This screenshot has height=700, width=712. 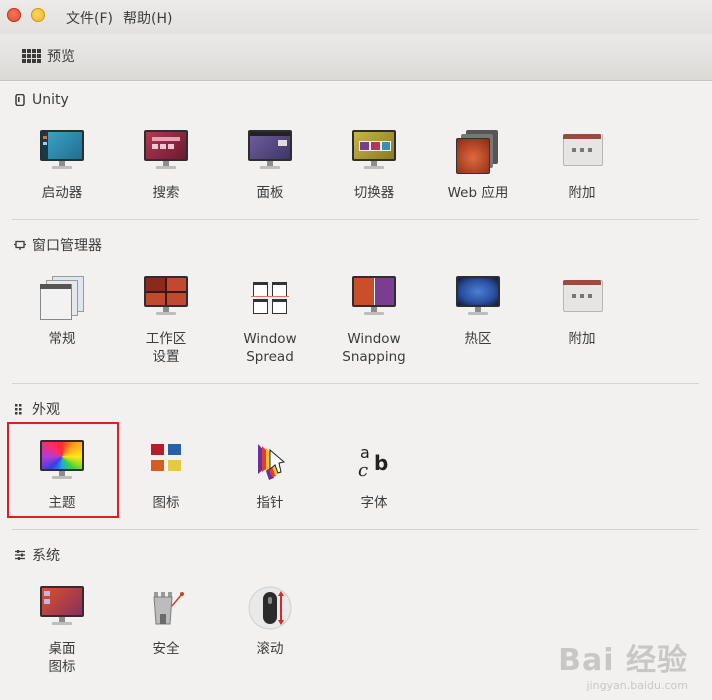 What do you see at coordinates (119, 18) in the screenshot?
I see `menu-bar: 文件(F) 帮助(H)` at bounding box center [119, 18].